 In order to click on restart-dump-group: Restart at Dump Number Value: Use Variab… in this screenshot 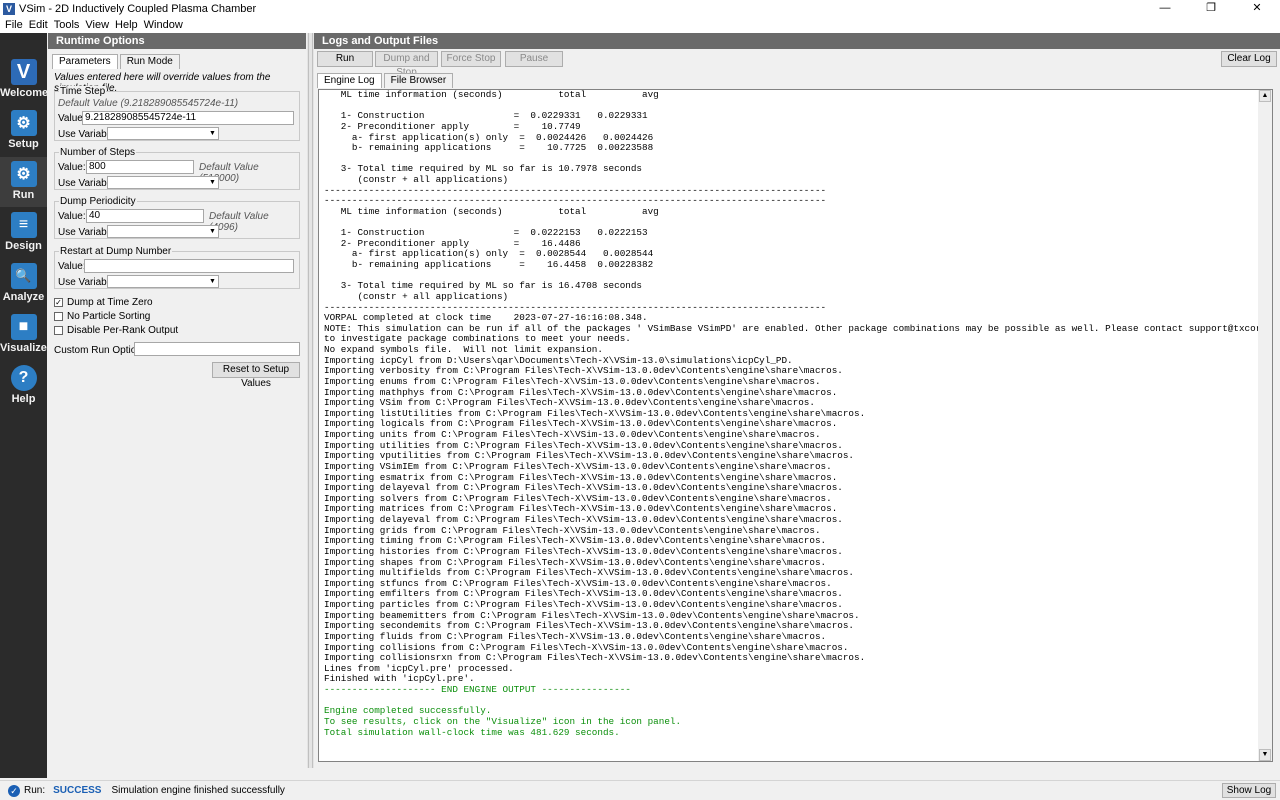, I will do `click(177, 267)`.